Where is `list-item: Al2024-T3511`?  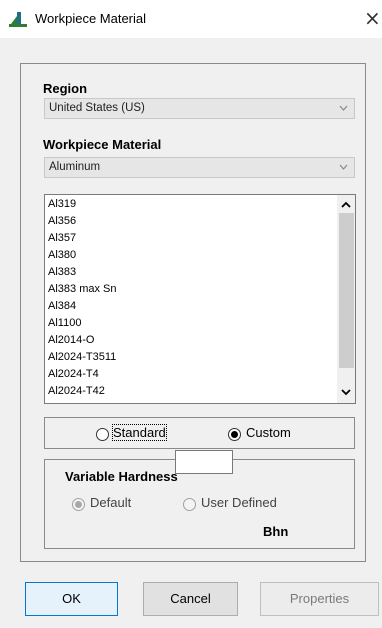
list-item: Al2024-T3511 is located at coordinates (190, 357).